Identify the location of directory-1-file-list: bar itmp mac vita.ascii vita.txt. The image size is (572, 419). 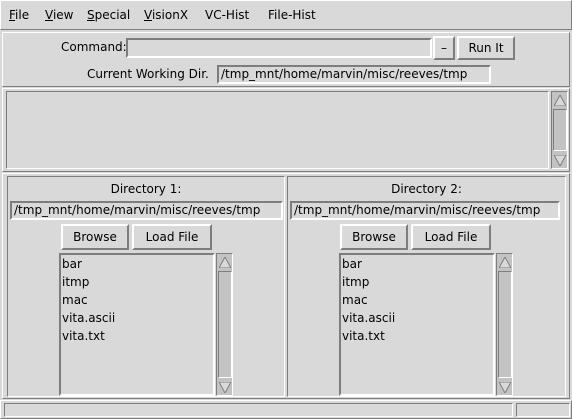
(137, 324).